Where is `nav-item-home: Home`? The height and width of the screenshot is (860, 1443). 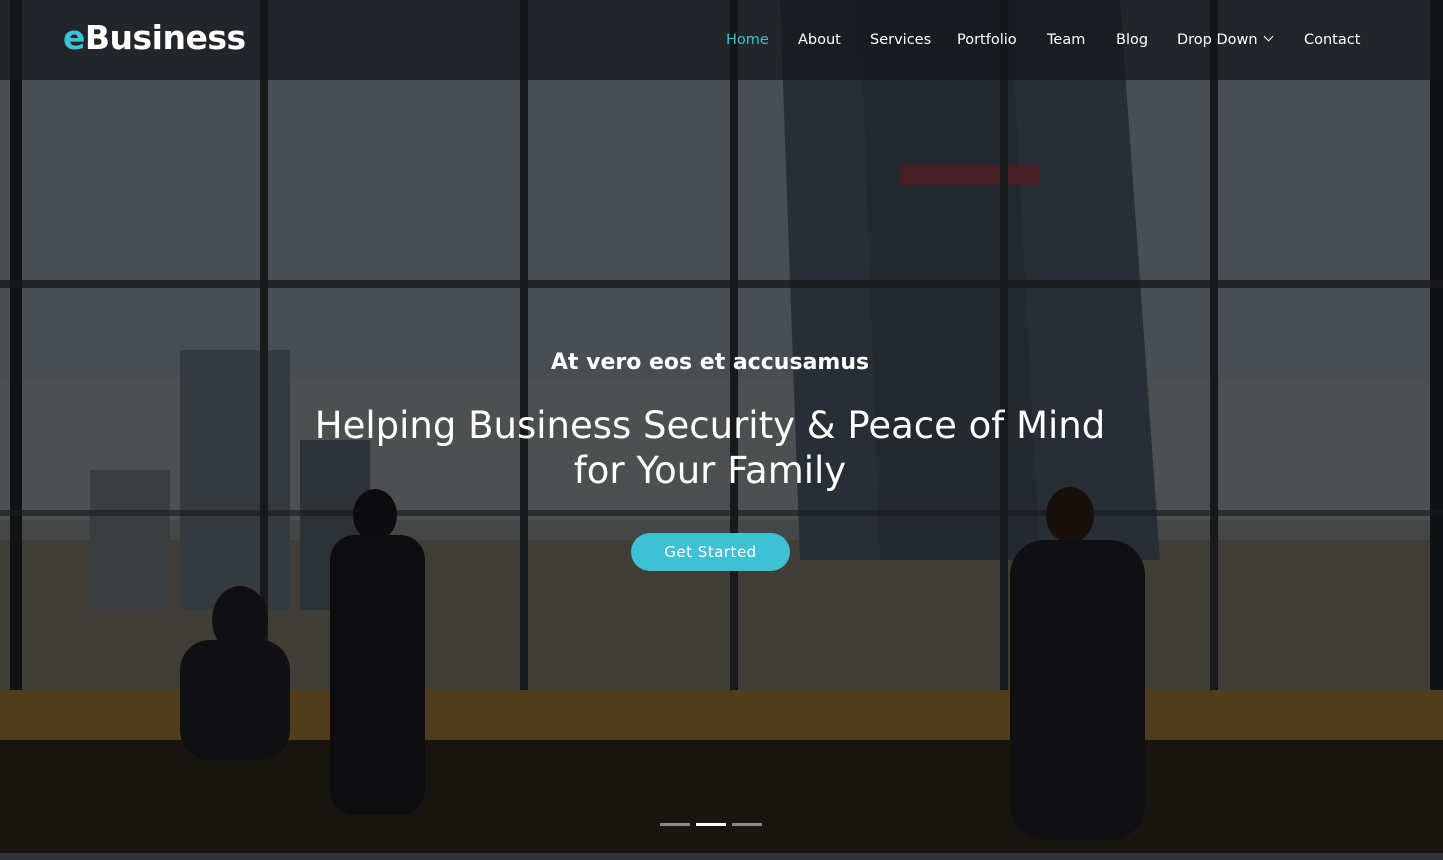 nav-item-home: Home is located at coordinates (747, 40).